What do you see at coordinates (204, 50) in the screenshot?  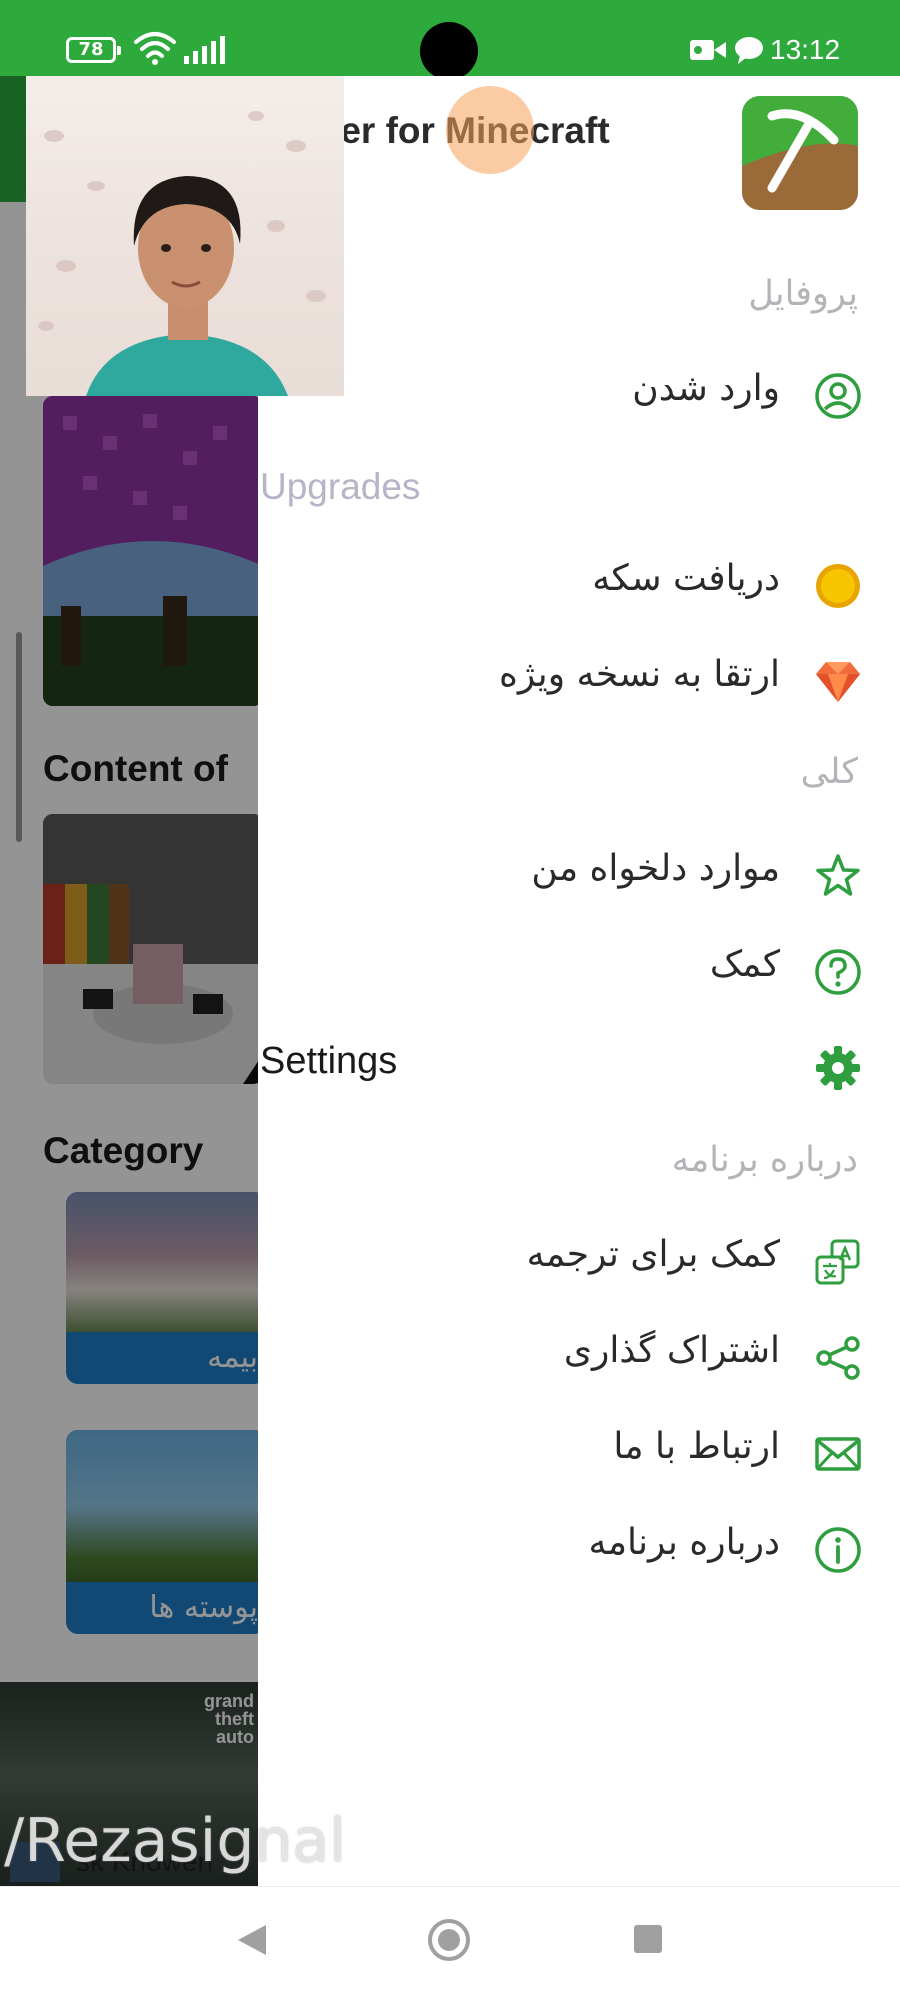 I see `cell-signal-icon` at bounding box center [204, 50].